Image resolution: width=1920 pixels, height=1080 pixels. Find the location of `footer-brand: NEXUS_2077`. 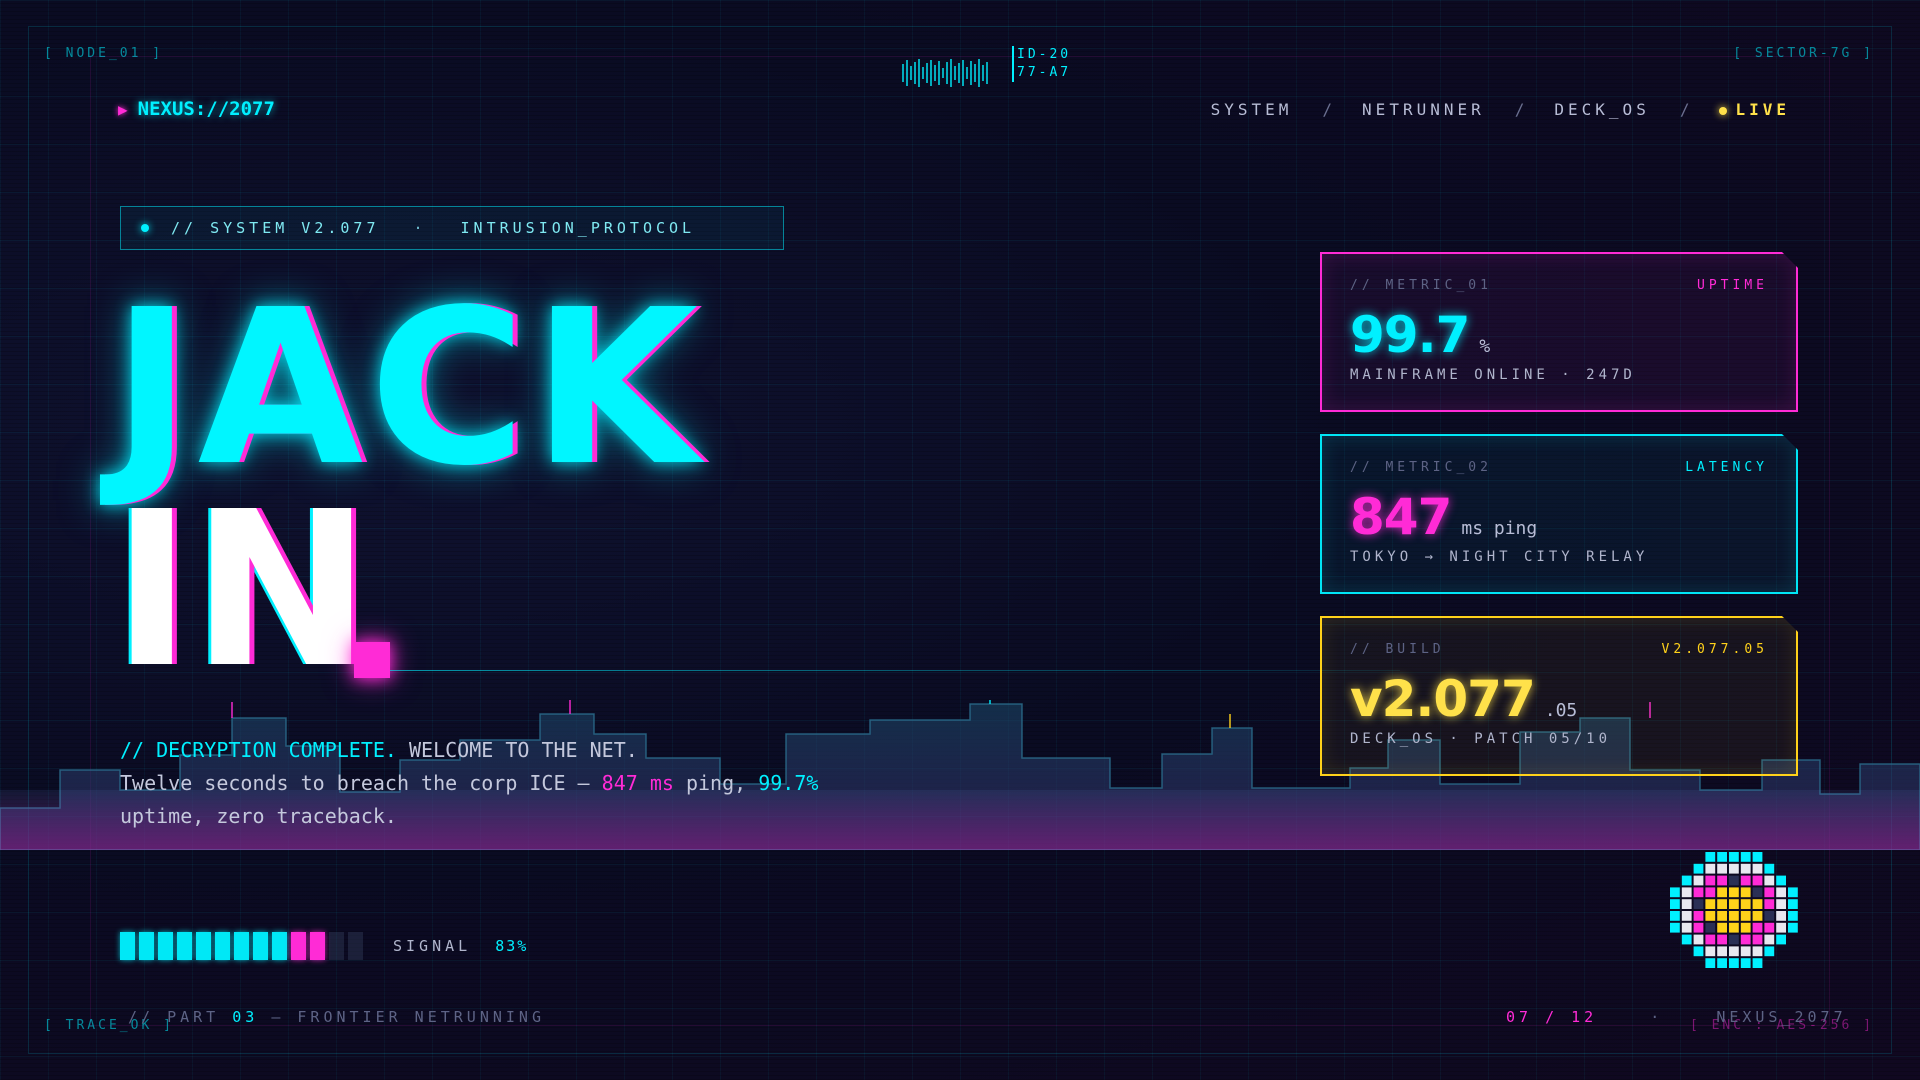

footer-brand: NEXUS_2077 is located at coordinates (1781, 1017).